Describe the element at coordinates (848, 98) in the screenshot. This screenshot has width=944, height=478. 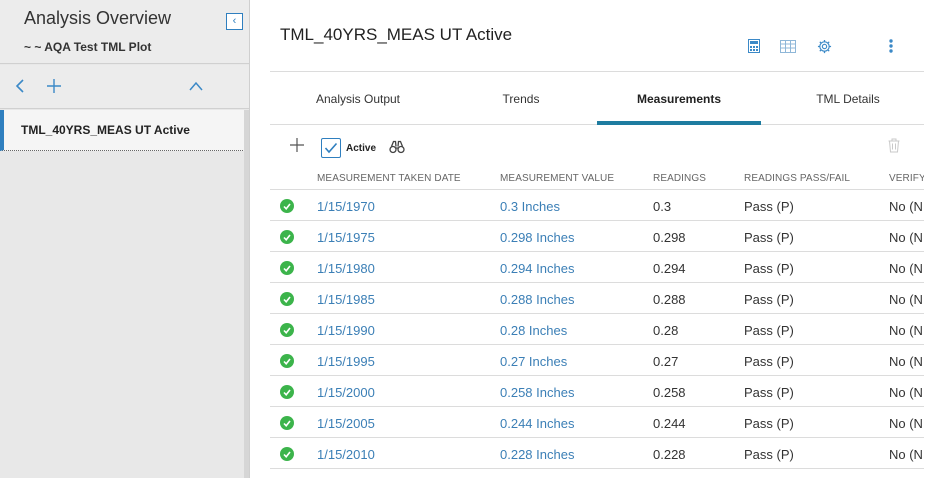
I see `tab-tml-details: TML Details` at that location.